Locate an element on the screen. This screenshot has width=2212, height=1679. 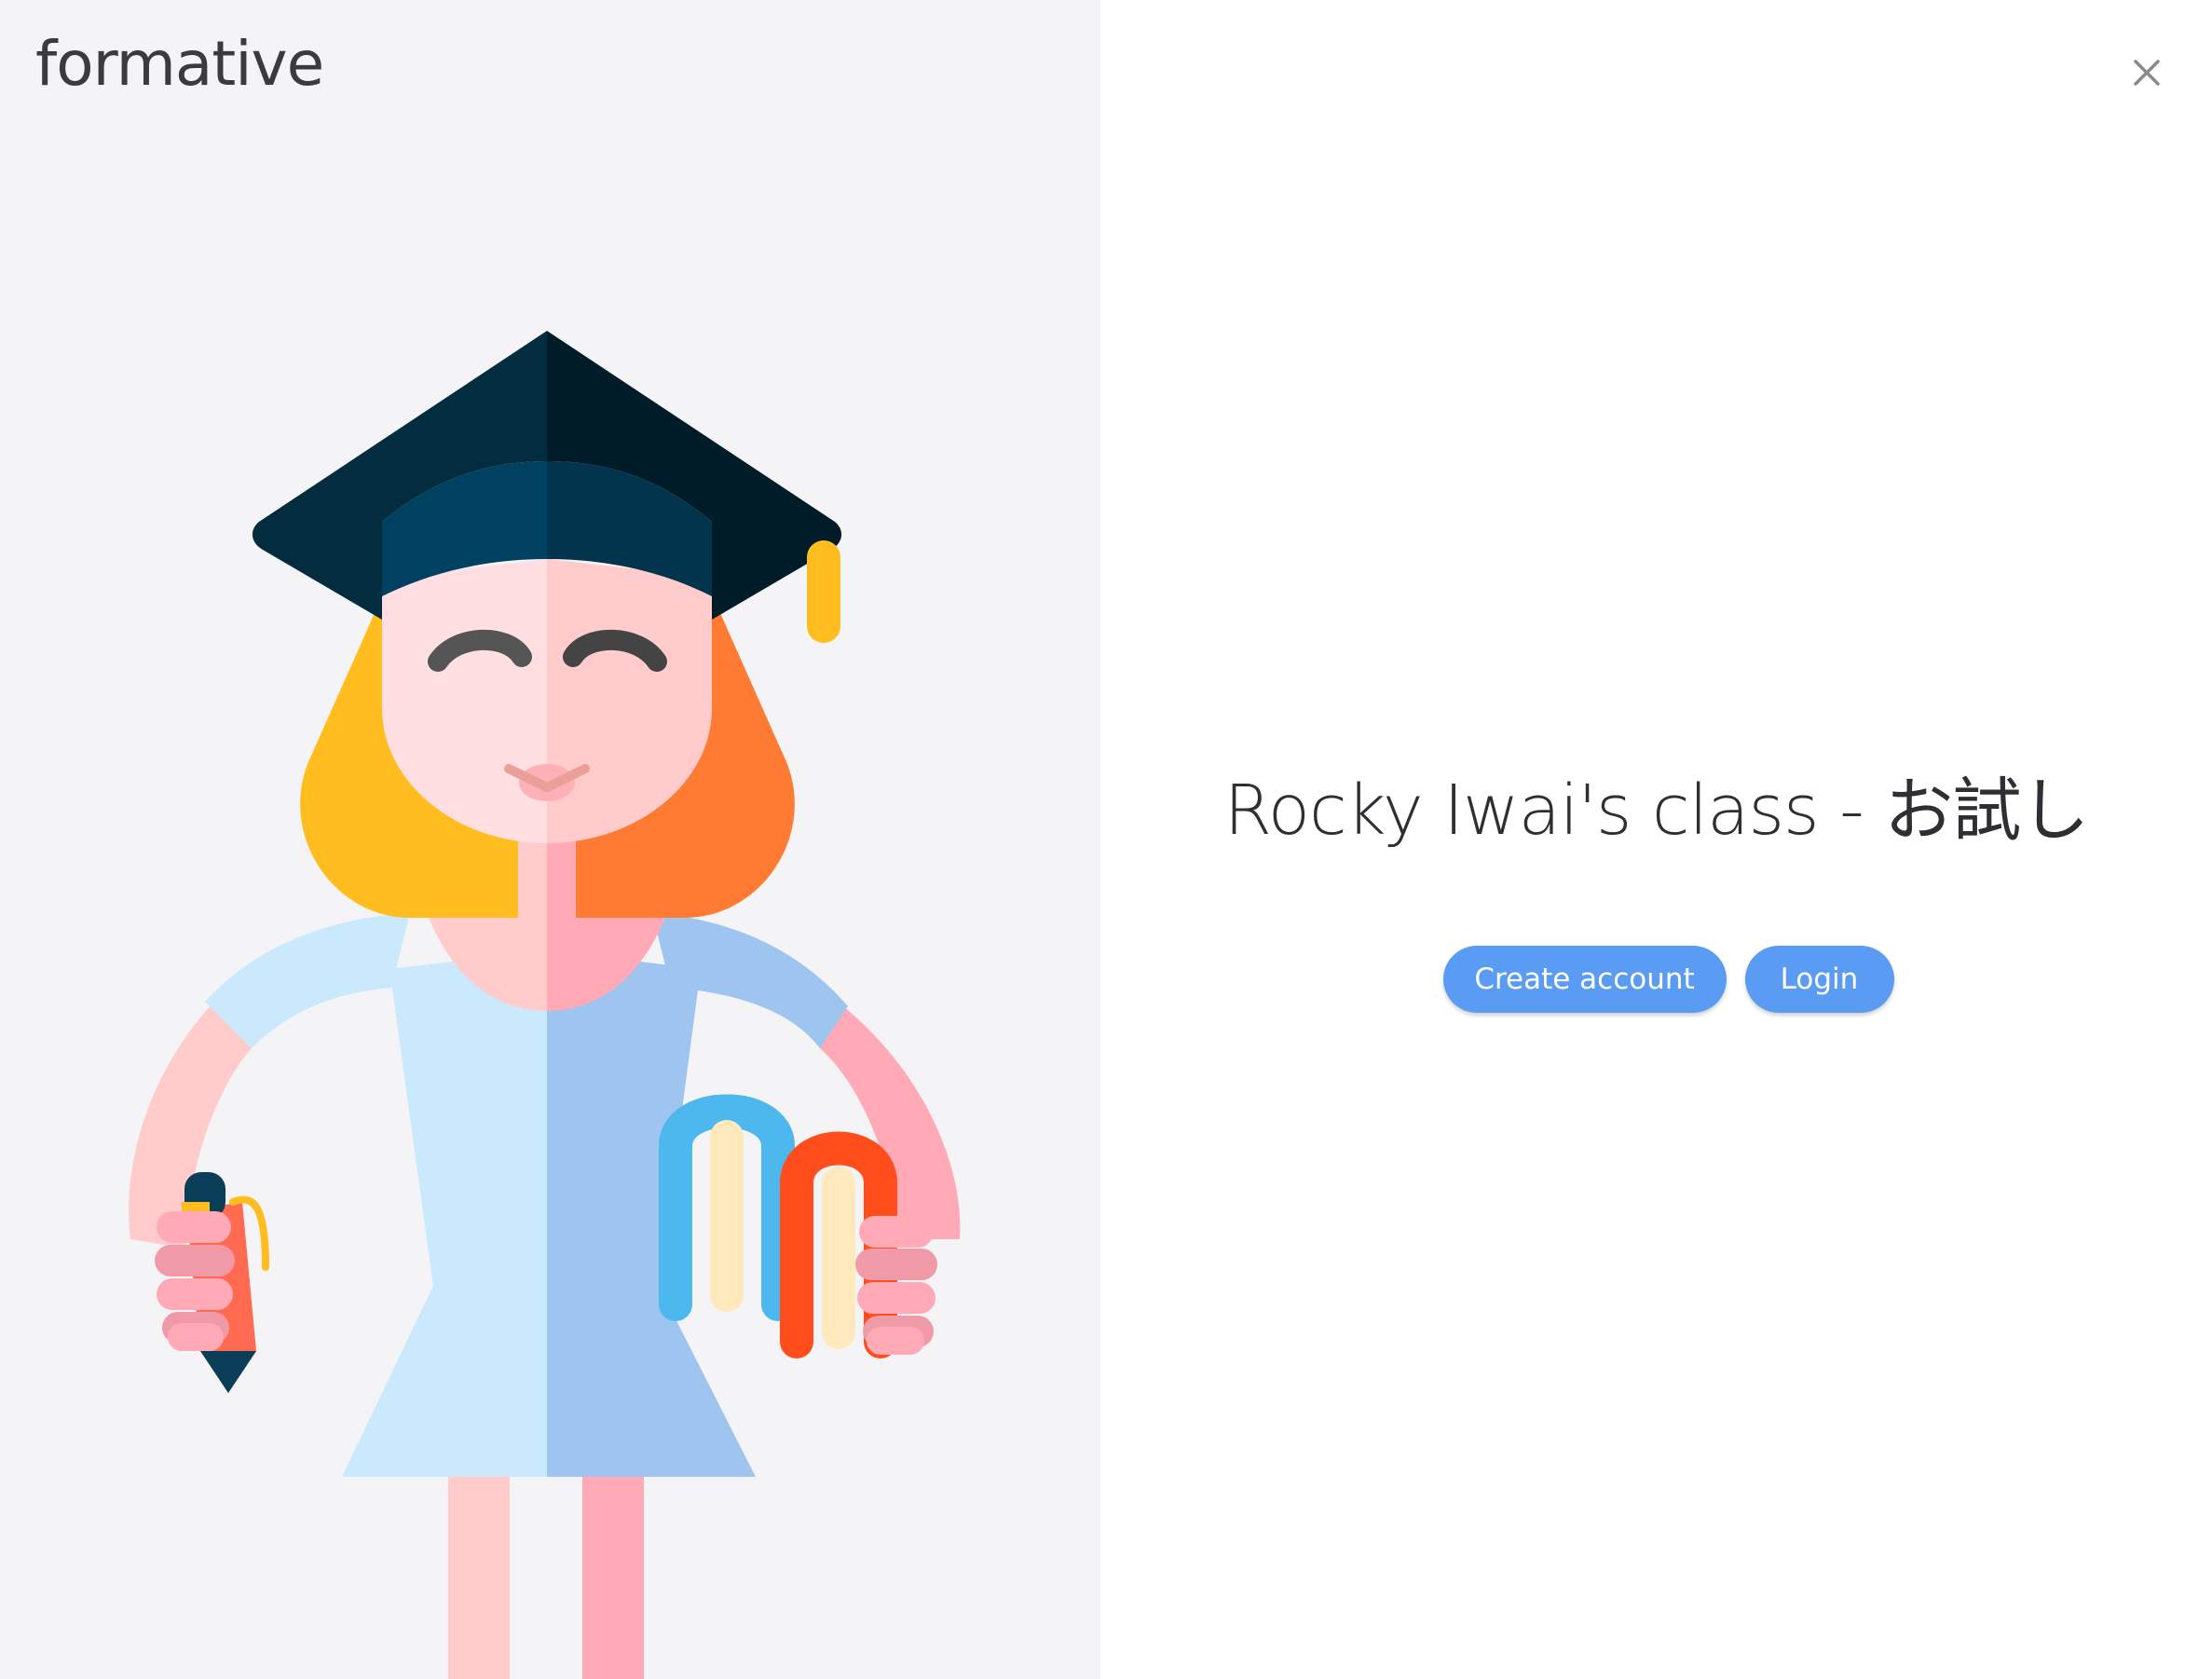
close-icon is located at coordinates (2146, 73).